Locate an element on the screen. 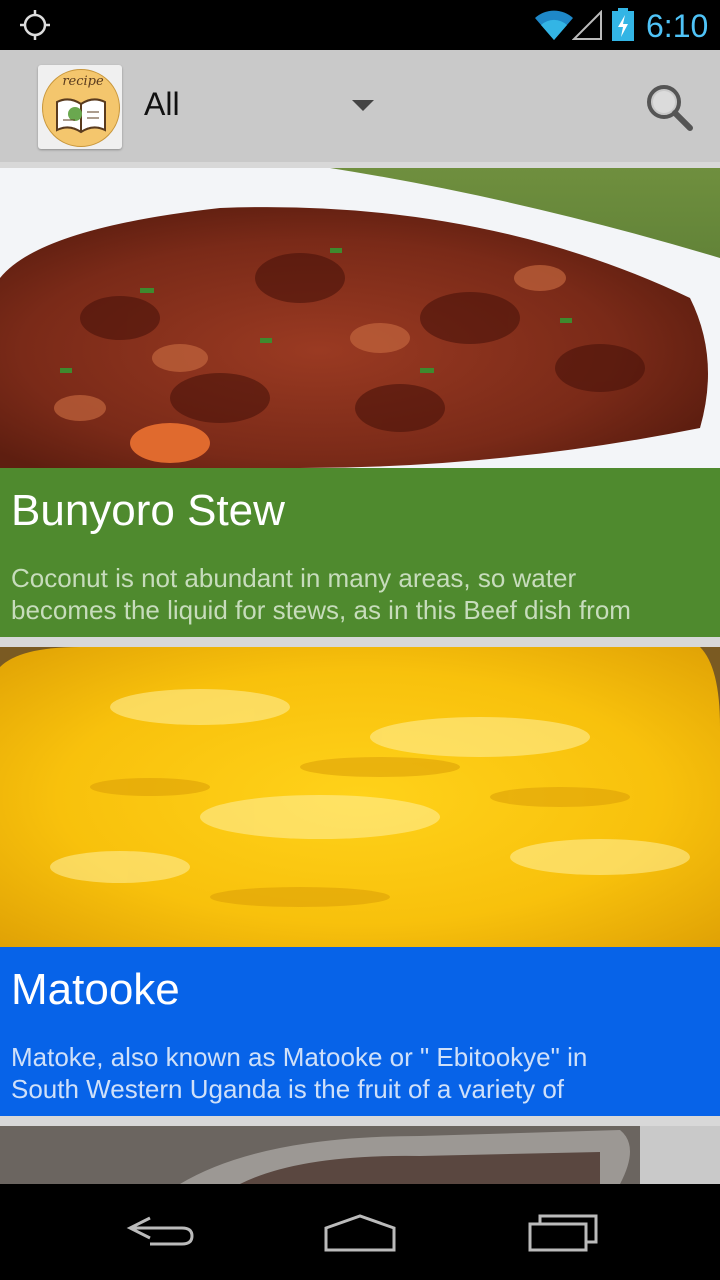  search-icon is located at coordinates (670, 108).